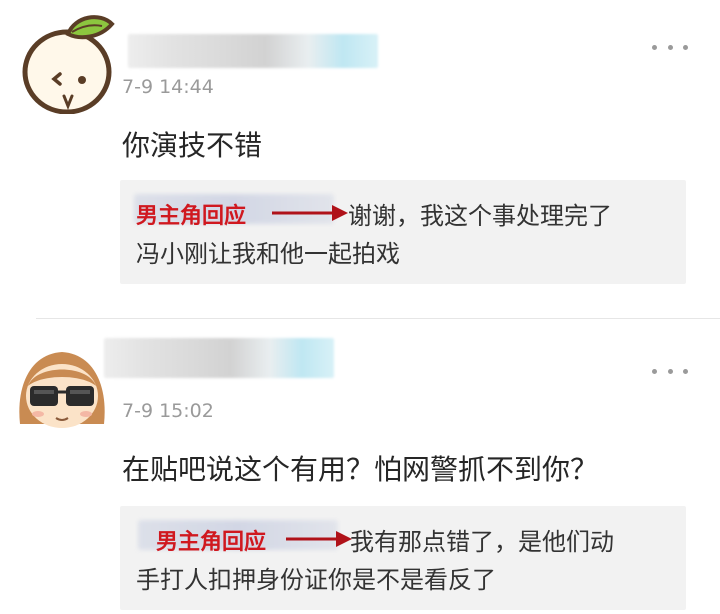 Image resolution: width=720 pixels, height=614 pixels. Describe the element at coordinates (168, 411) in the screenshot. I see `timestamp: 7-9 15:02` at that location.